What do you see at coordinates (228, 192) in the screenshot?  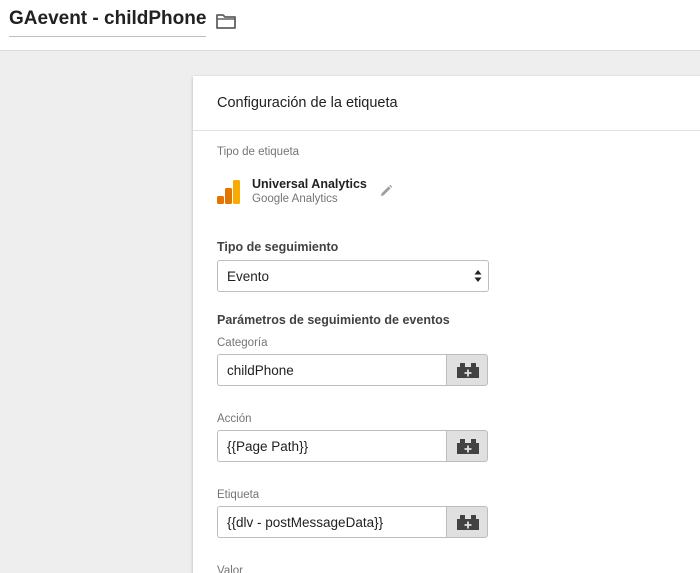 I see `google-analytics-logo` at bounding box center [228, 192].